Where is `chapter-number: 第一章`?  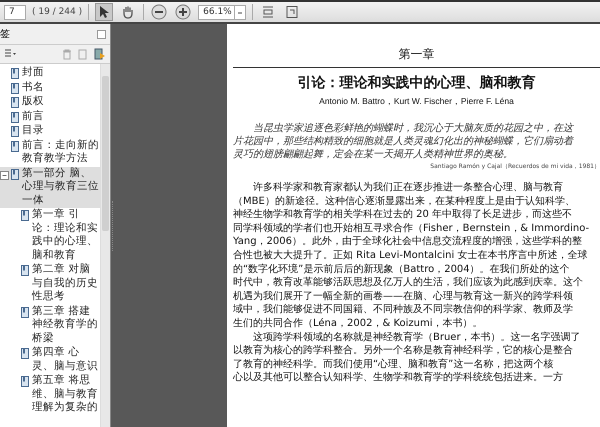 chapter-number: 第一章 is located at coordinates (416, 57).